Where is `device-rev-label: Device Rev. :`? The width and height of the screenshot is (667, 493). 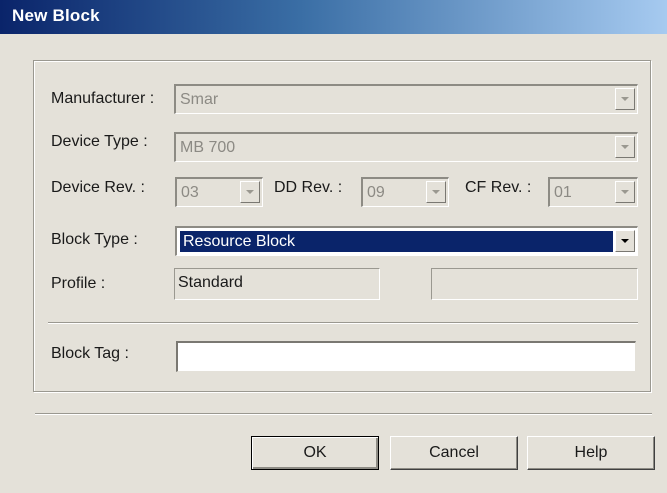
device-rev-label: Device Rev. : is located at coordinates (98, 187).